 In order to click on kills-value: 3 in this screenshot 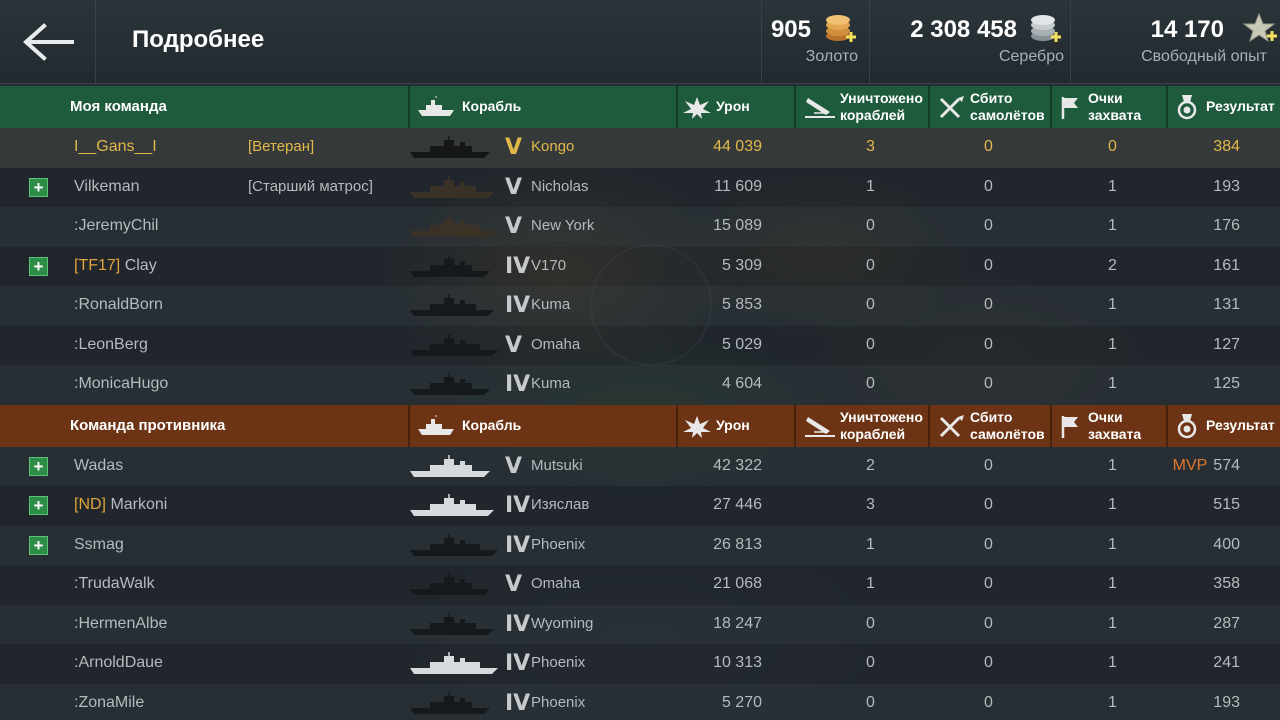, I will do `click(870, 504)`.